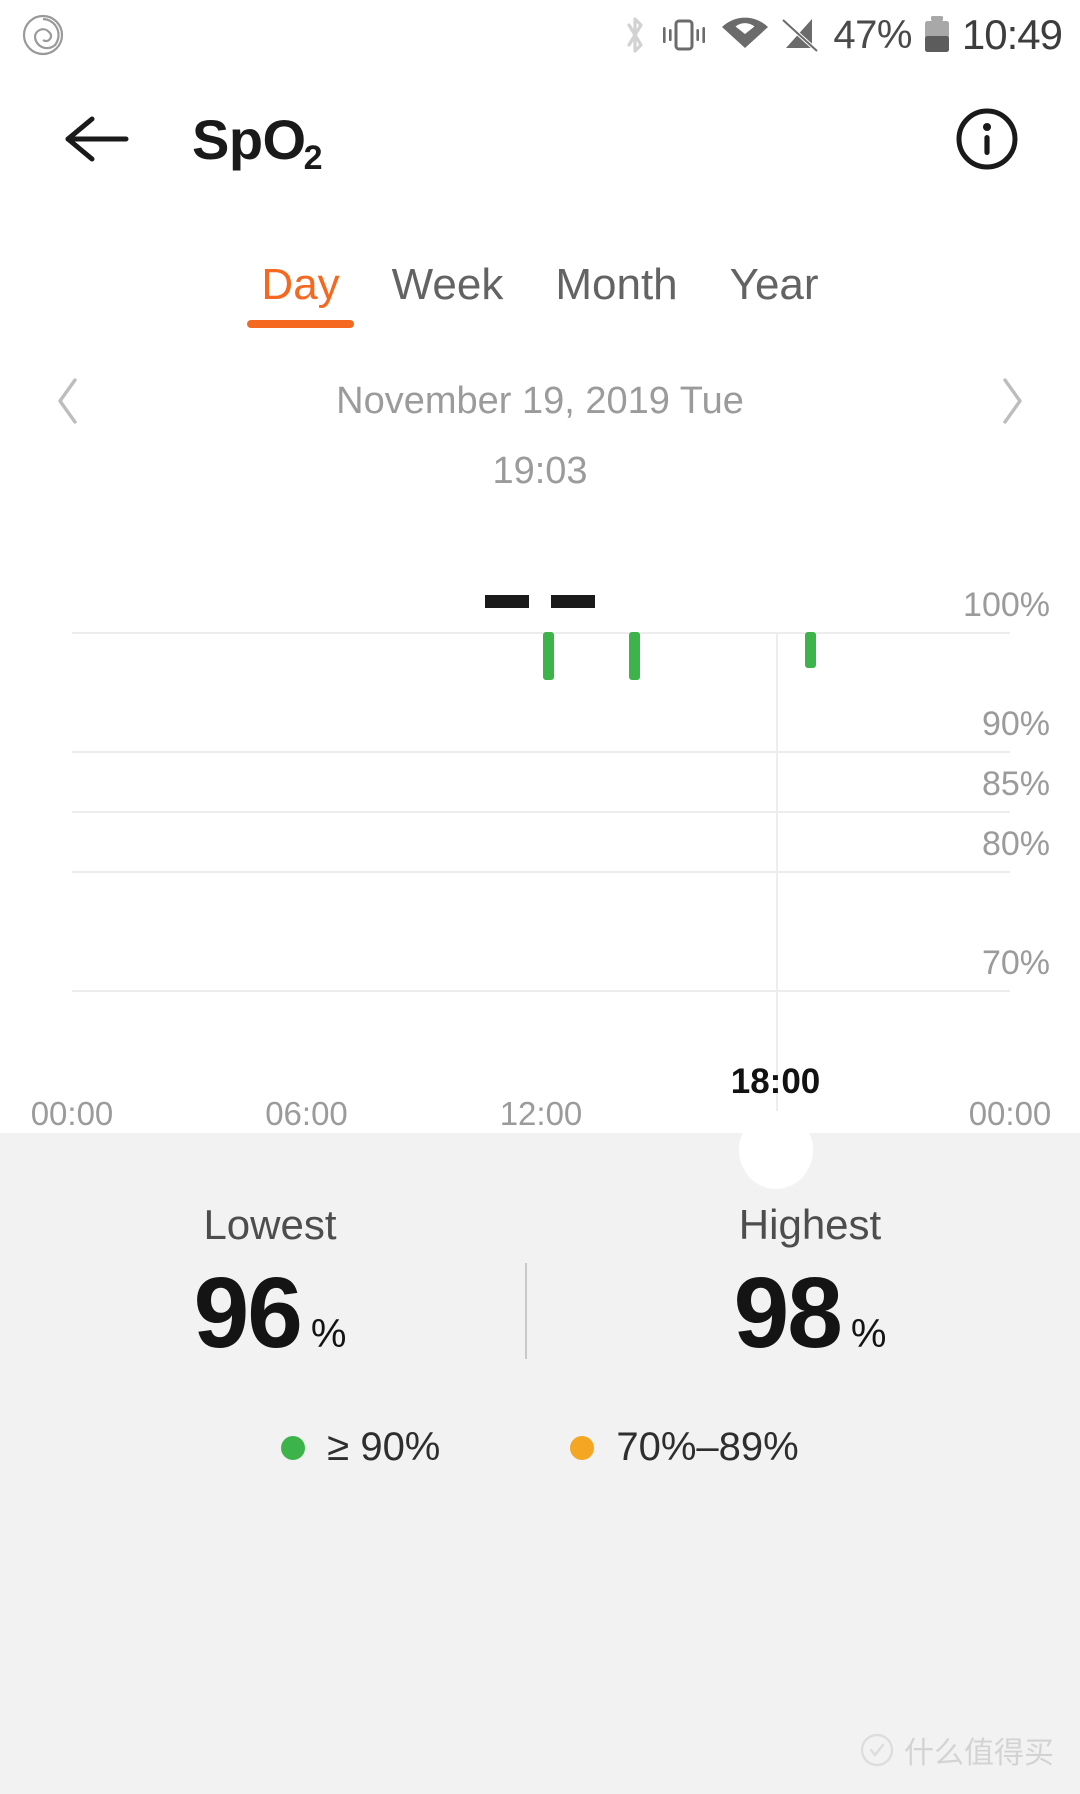 This screenshot has width=1080, height=1794. I want to click on next-day-button, so click(1012, 401).